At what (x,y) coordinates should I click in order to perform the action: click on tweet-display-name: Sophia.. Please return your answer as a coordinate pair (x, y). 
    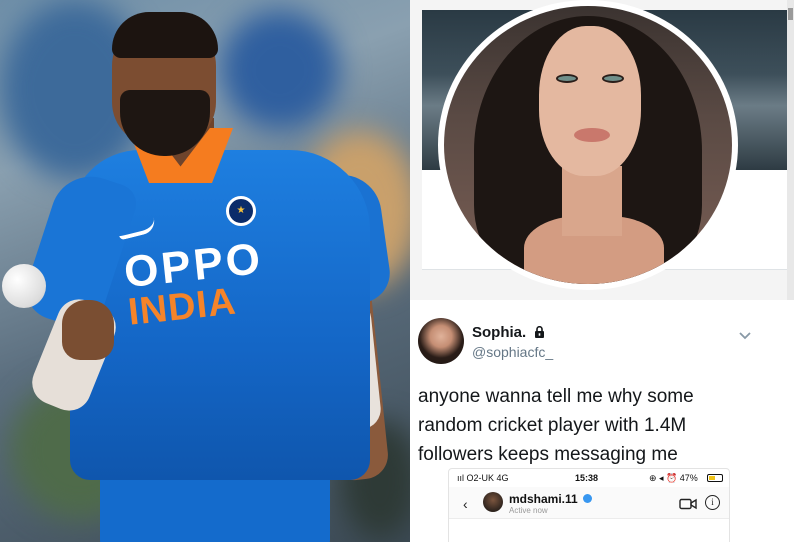
    Looking at the image, I should click on (508, 332).